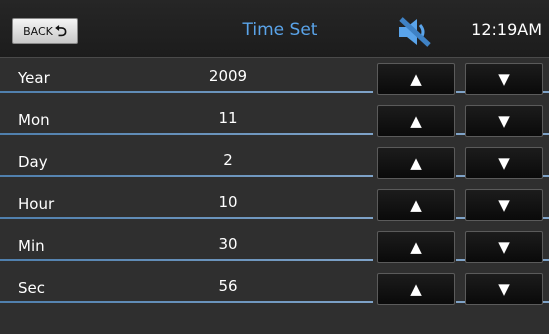 The height and width of the screenshot is (334, 549). What do you see at coordinates (31, 246) in the screenshot?
I see `row-label: Min` at bounding box center [31, 246].